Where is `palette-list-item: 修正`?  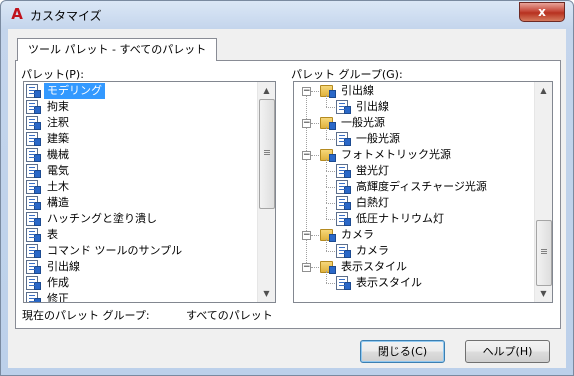
palette-list-item: 修正 is located at coordinates (49, 296).